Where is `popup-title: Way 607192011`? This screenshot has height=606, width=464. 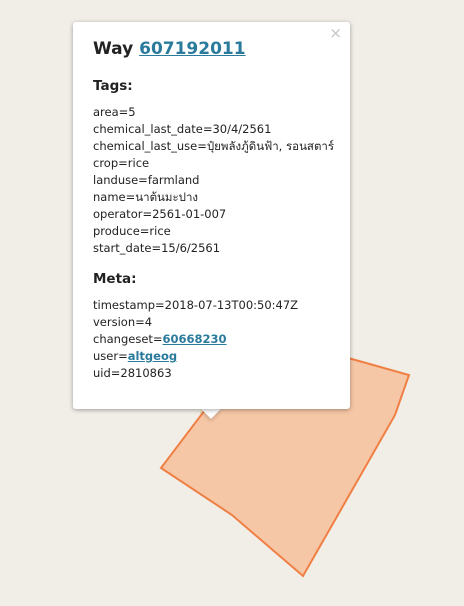
popup-title: Way 607192011 is located at coordinates (215, 49).